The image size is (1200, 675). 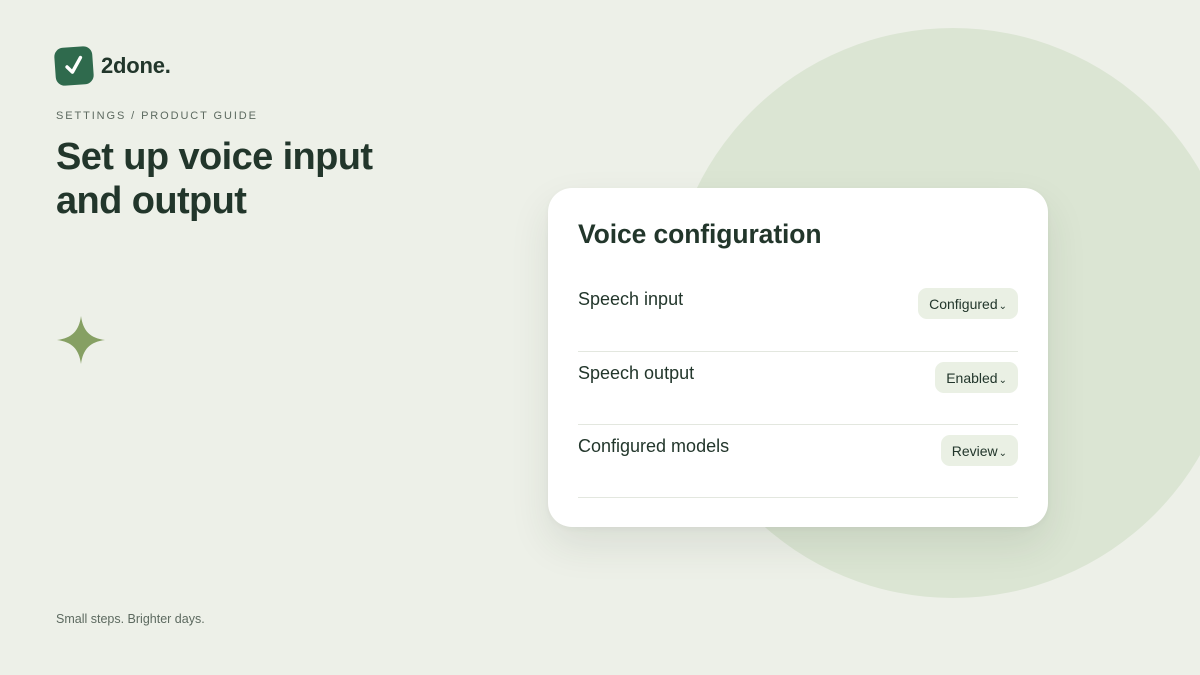 What do you see at coordinates (74, 66) in the screenshot?
I see `checkmark-icon` at bounding box center [74, 66].